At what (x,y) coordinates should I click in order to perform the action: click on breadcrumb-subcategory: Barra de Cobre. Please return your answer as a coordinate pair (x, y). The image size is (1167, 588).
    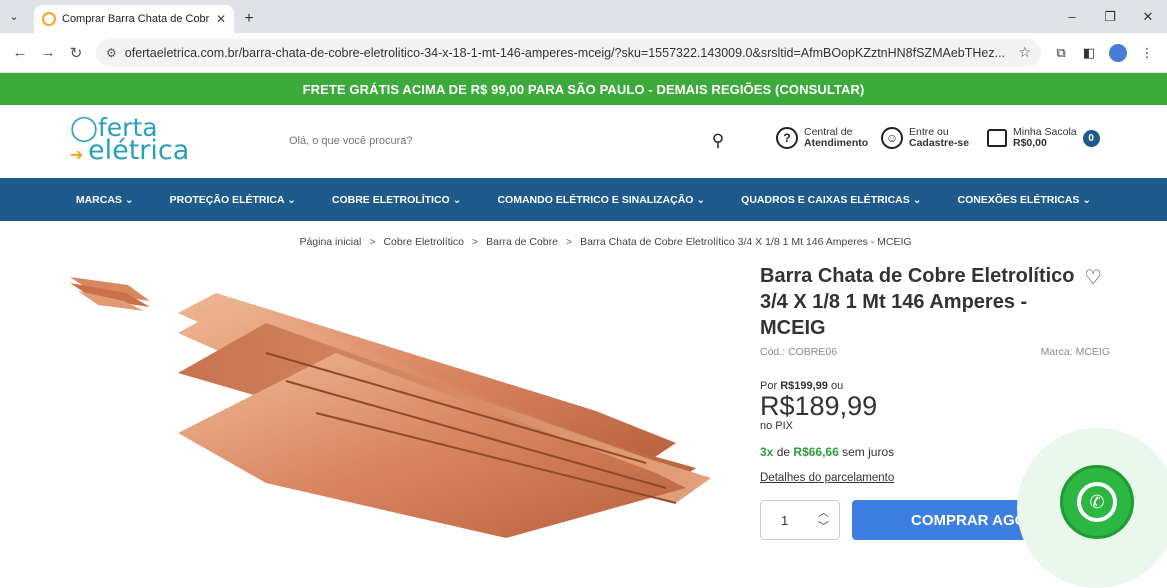
    Looking at the image, I should click on (522, 242).